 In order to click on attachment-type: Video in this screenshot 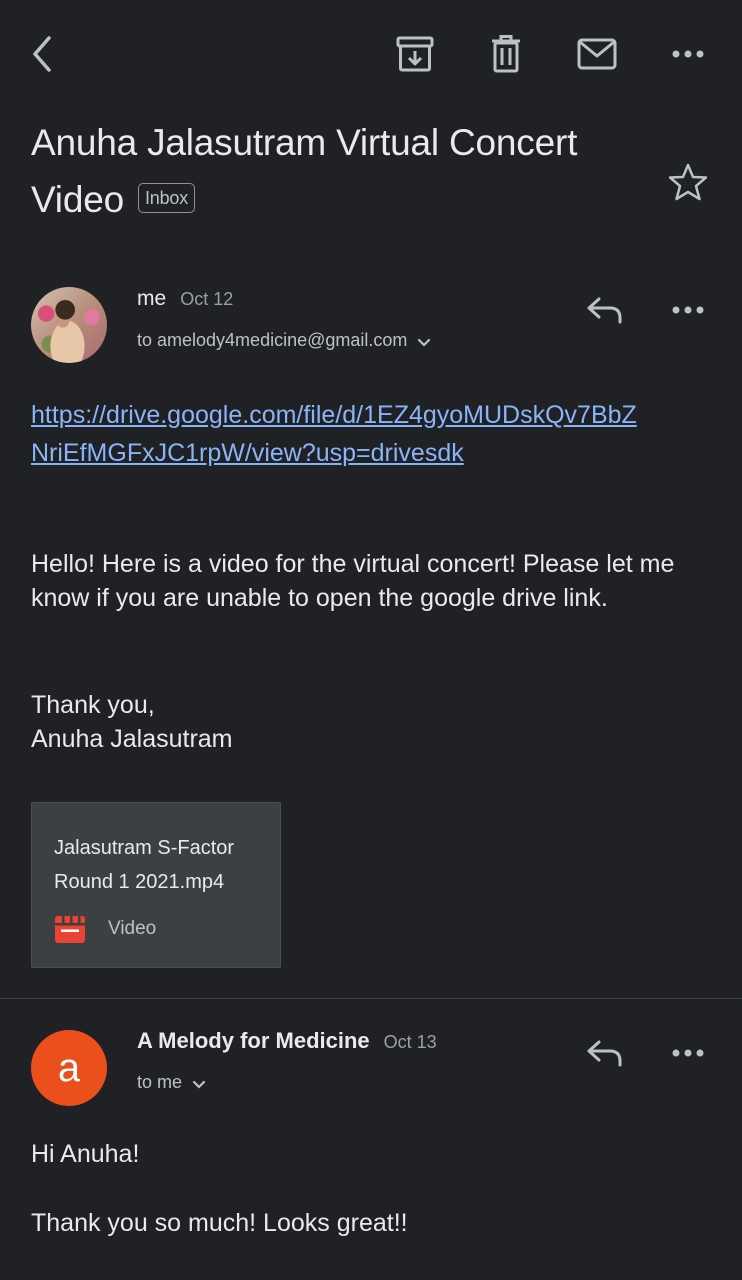, I will do `click(105, 929)`.